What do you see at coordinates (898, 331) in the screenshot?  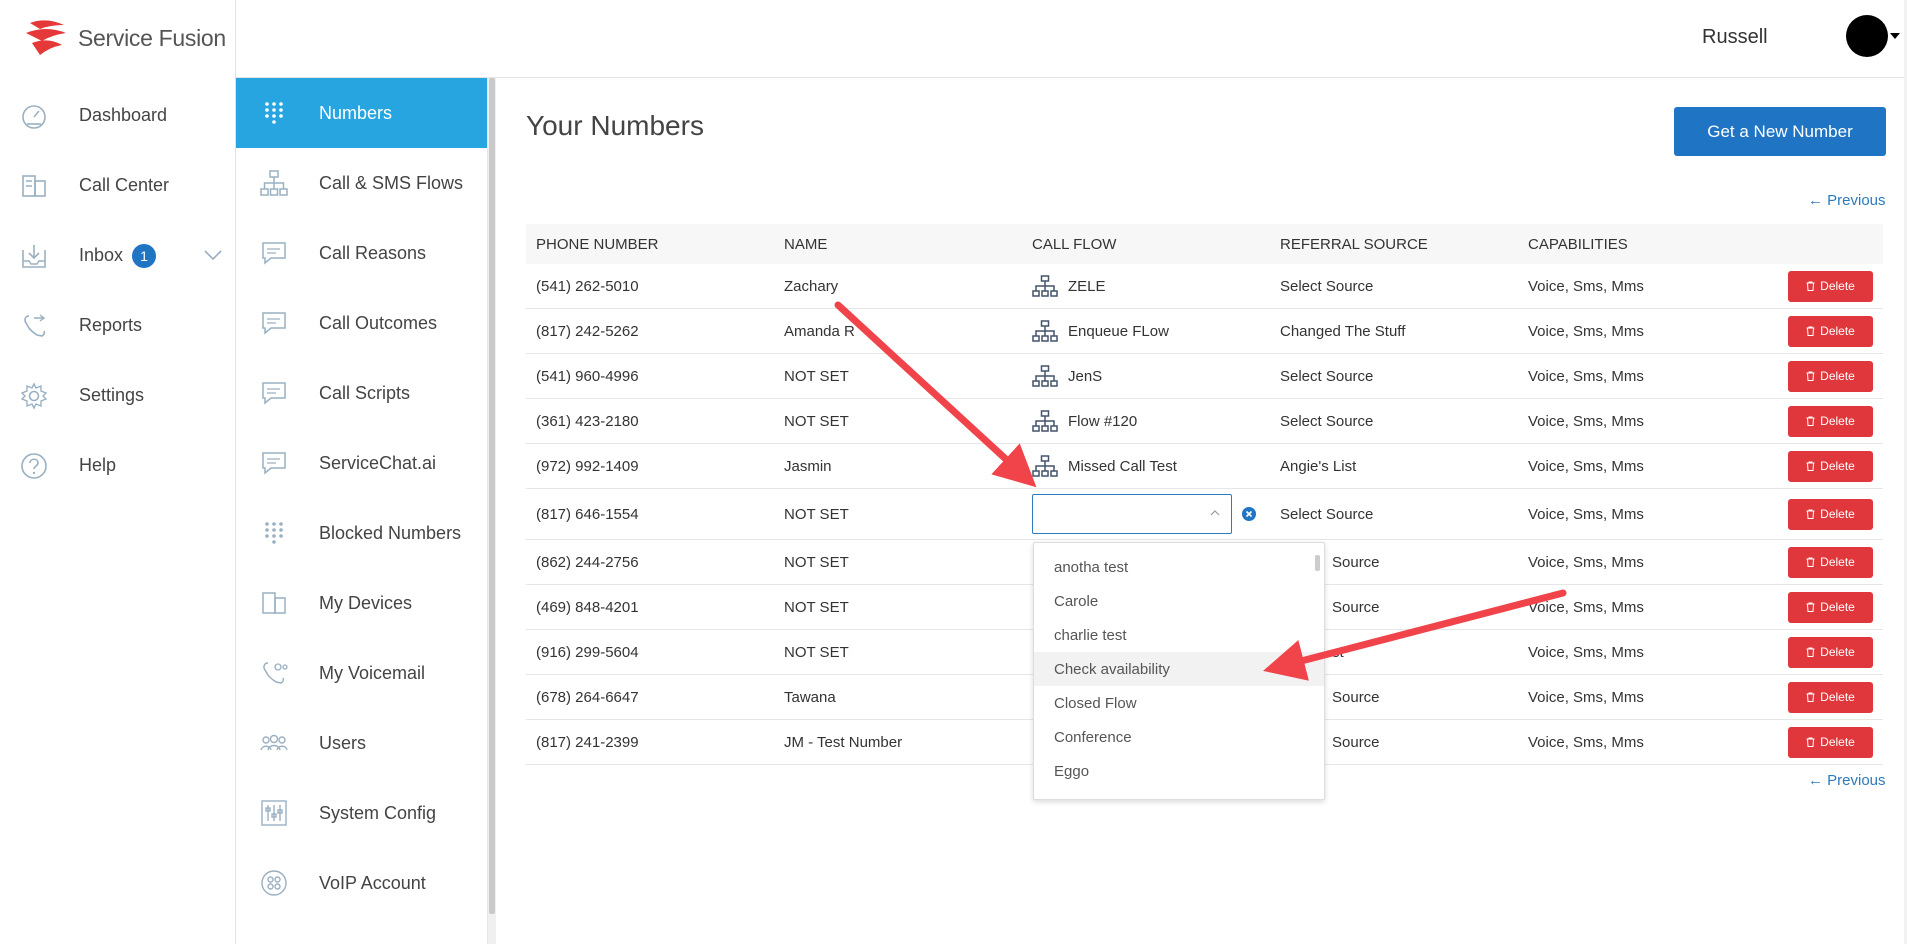 I see `name-cell: Amanda R` at bounding box center [898, 331].